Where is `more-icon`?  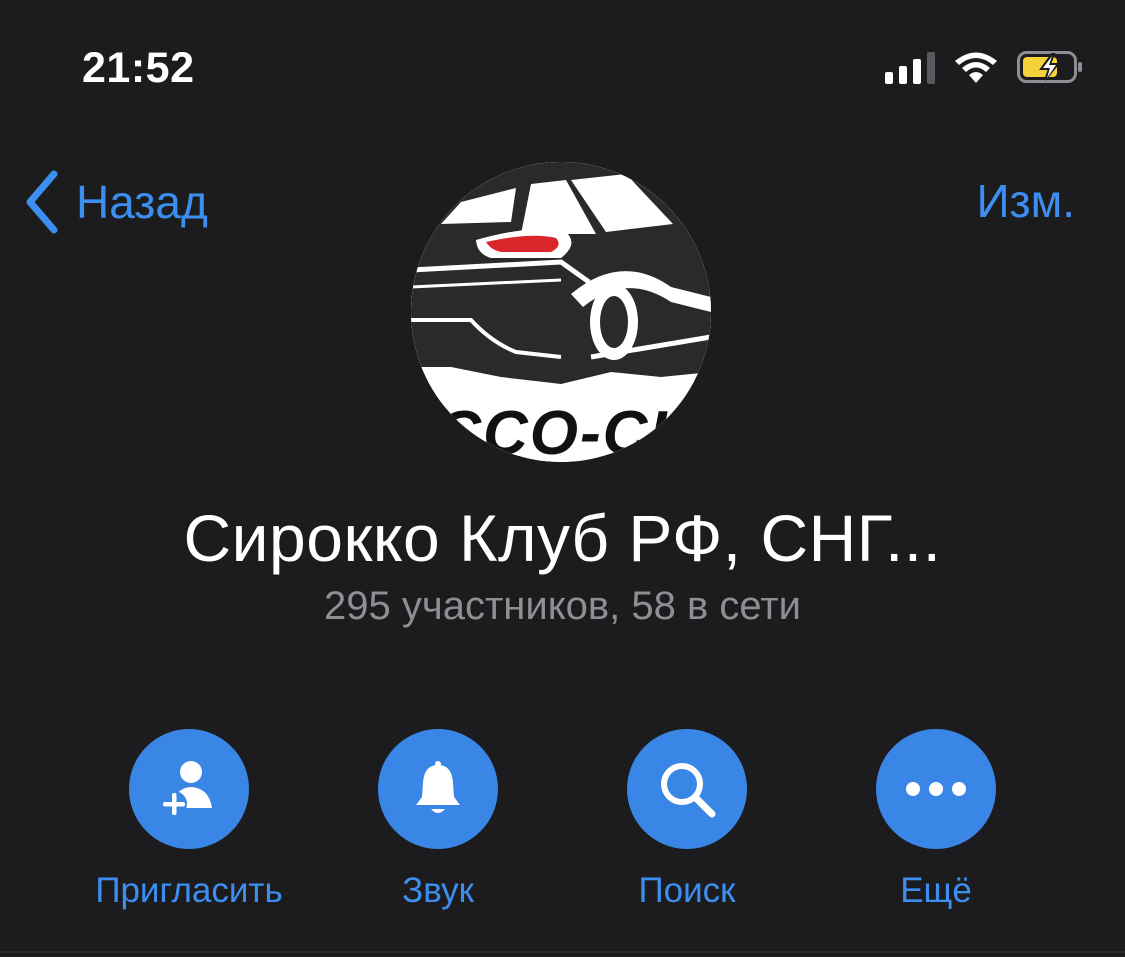
more-icon is located at coordinates (936, 789).